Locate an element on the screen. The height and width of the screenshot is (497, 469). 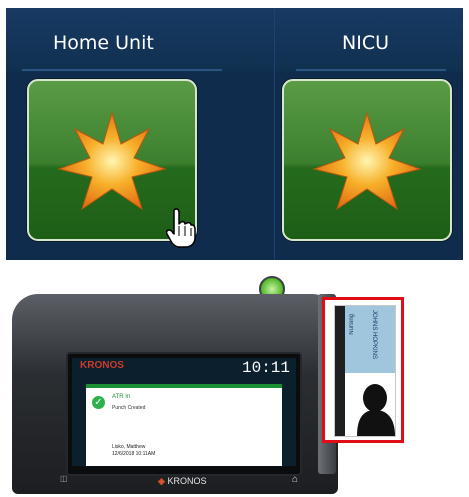
employee-badge: Nursing JOHNS HOPKINS is located at coordinates (365, 371).